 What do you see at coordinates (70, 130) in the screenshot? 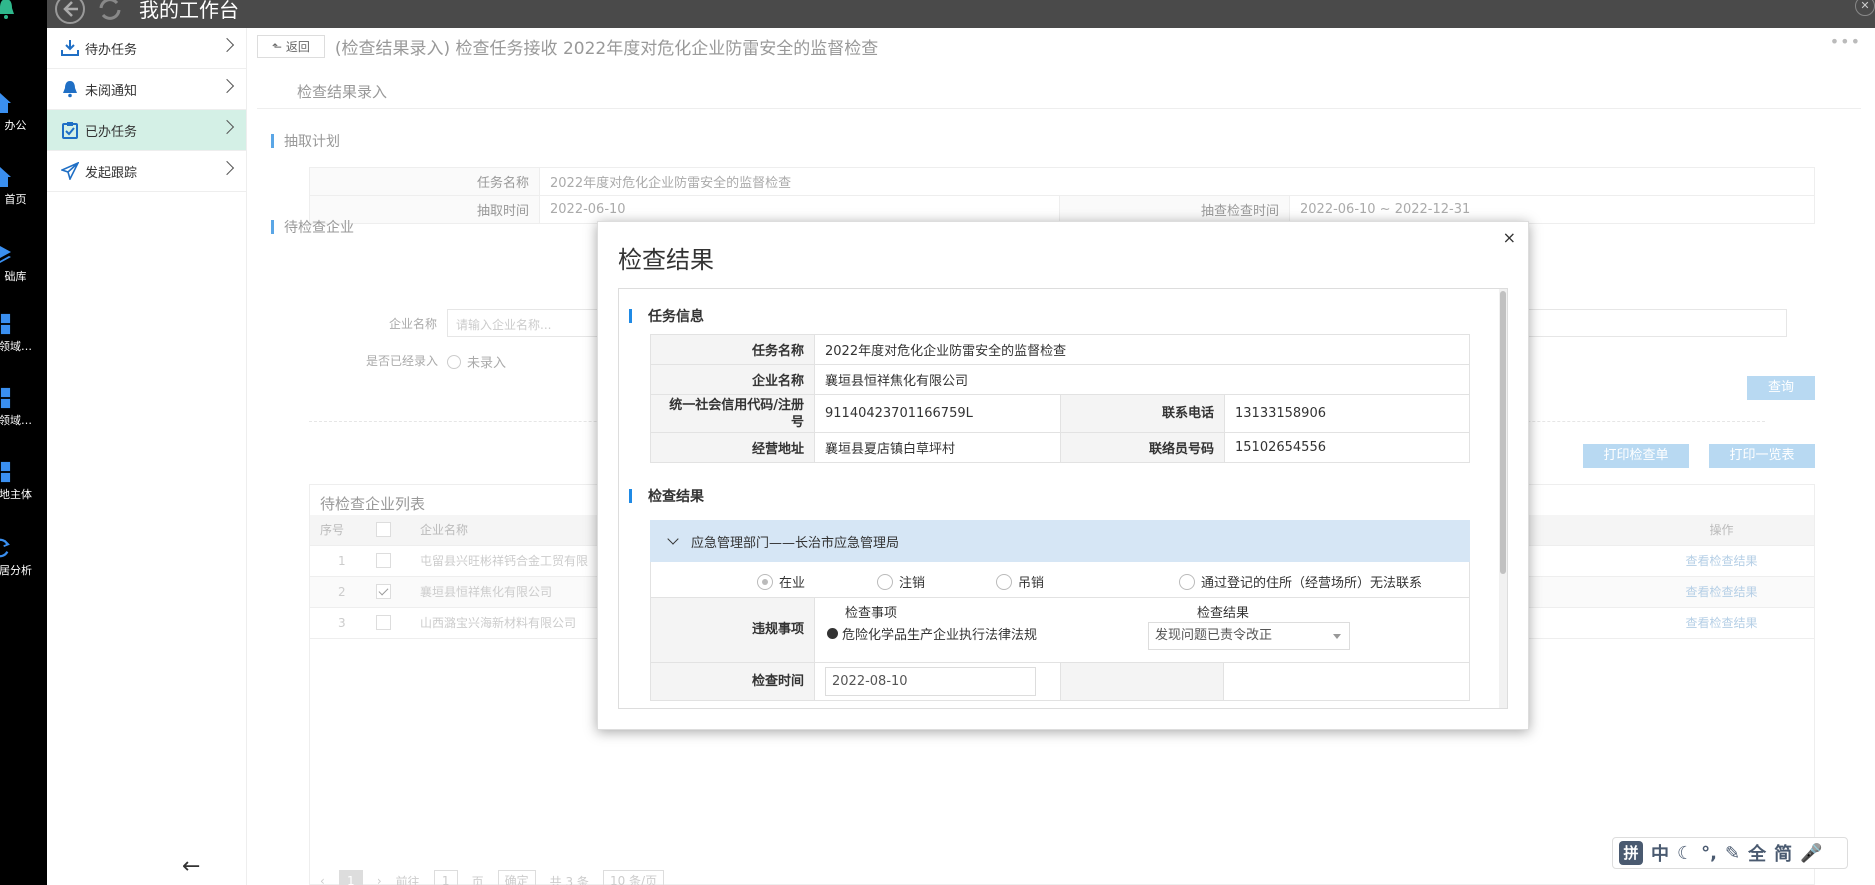
I see `clipboard-check-icon` at bounding box center [70, 130].